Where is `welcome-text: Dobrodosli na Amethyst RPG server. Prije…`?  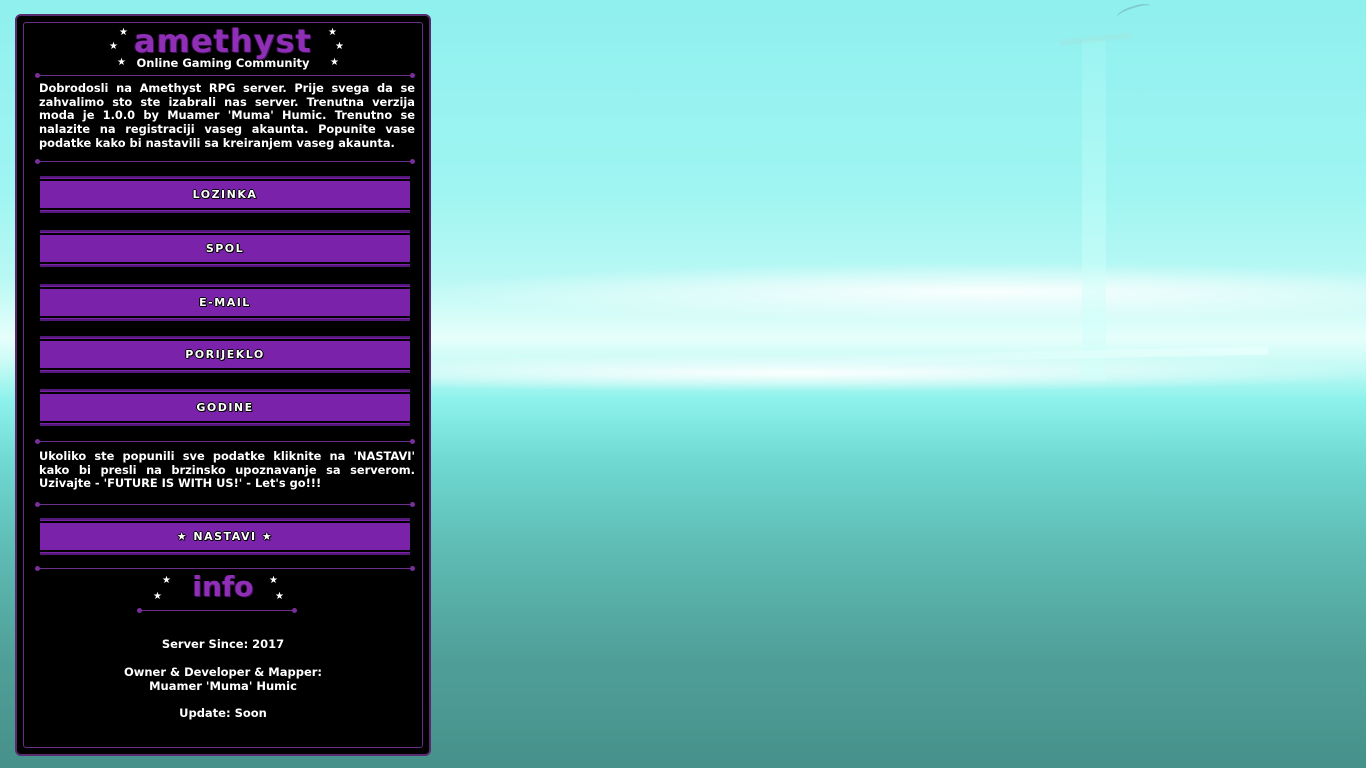
welcome-text: Dobrodosli na Amethyst RPG server. Prije… is located at coordinates (227, 115).